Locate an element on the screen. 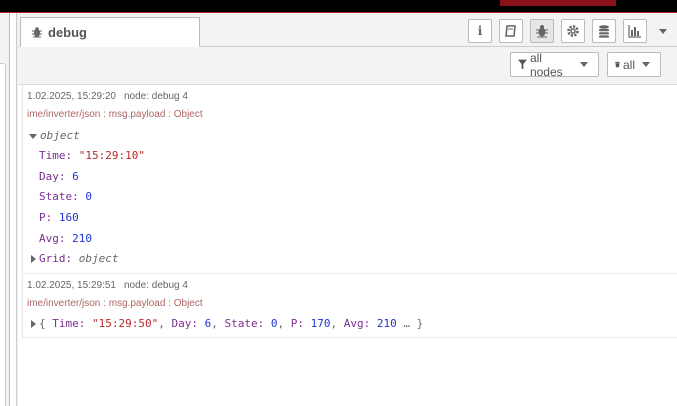 The width and height of the screenshot is (677, 406). filter-nodes-button: all nodes is located at coordinates (554, 64).